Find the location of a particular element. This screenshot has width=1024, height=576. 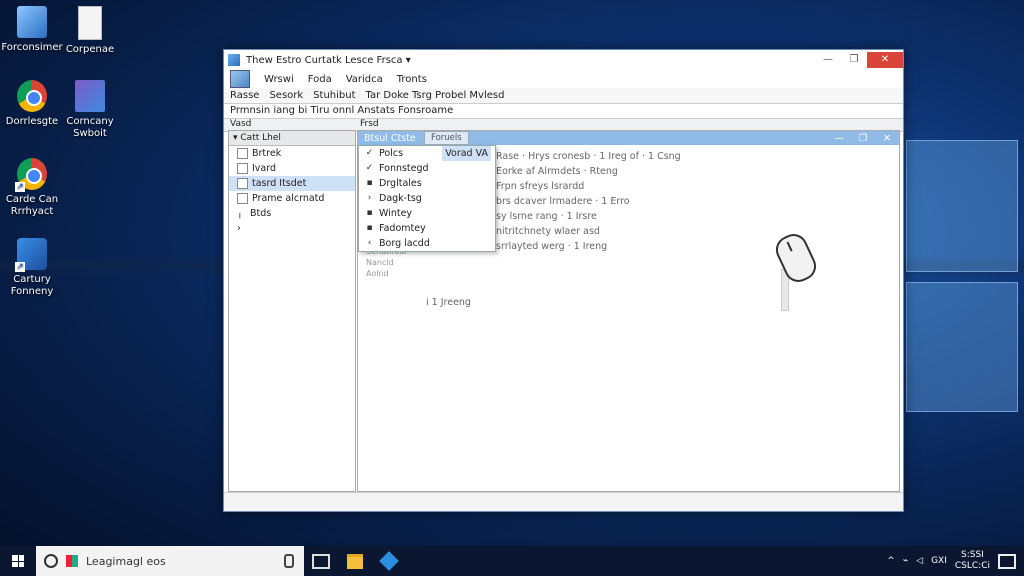

search-text: Leagimagl eos is located at coordinates (126, 561).